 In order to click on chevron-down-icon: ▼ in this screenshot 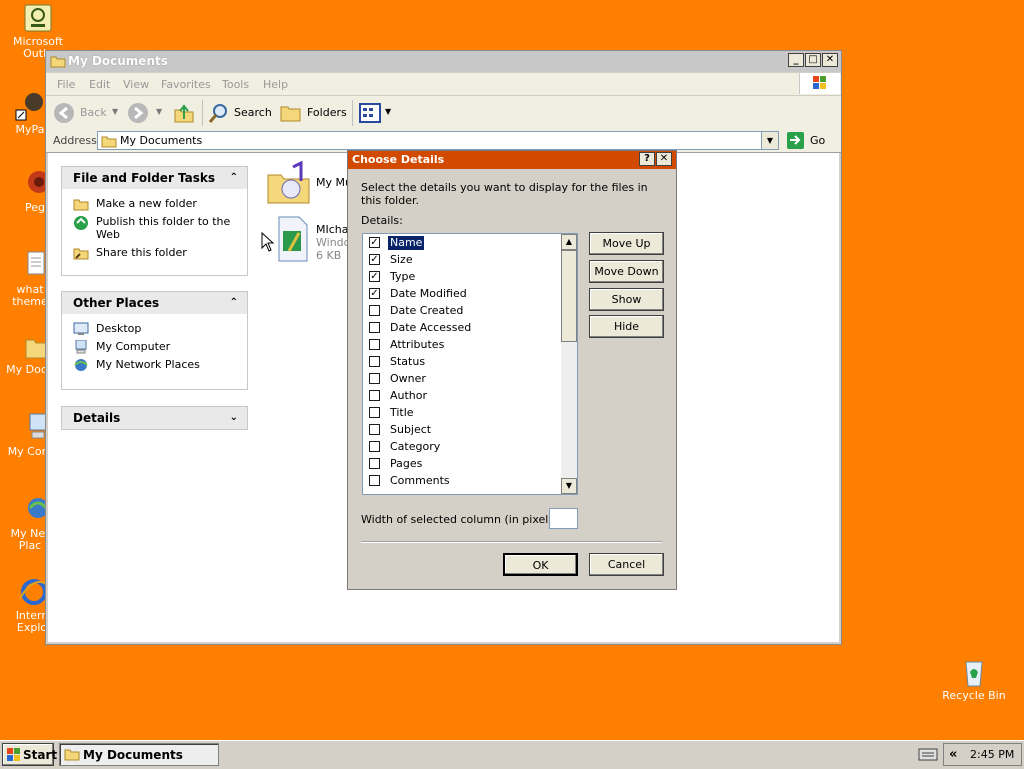, I will do `click(115, 111)`.